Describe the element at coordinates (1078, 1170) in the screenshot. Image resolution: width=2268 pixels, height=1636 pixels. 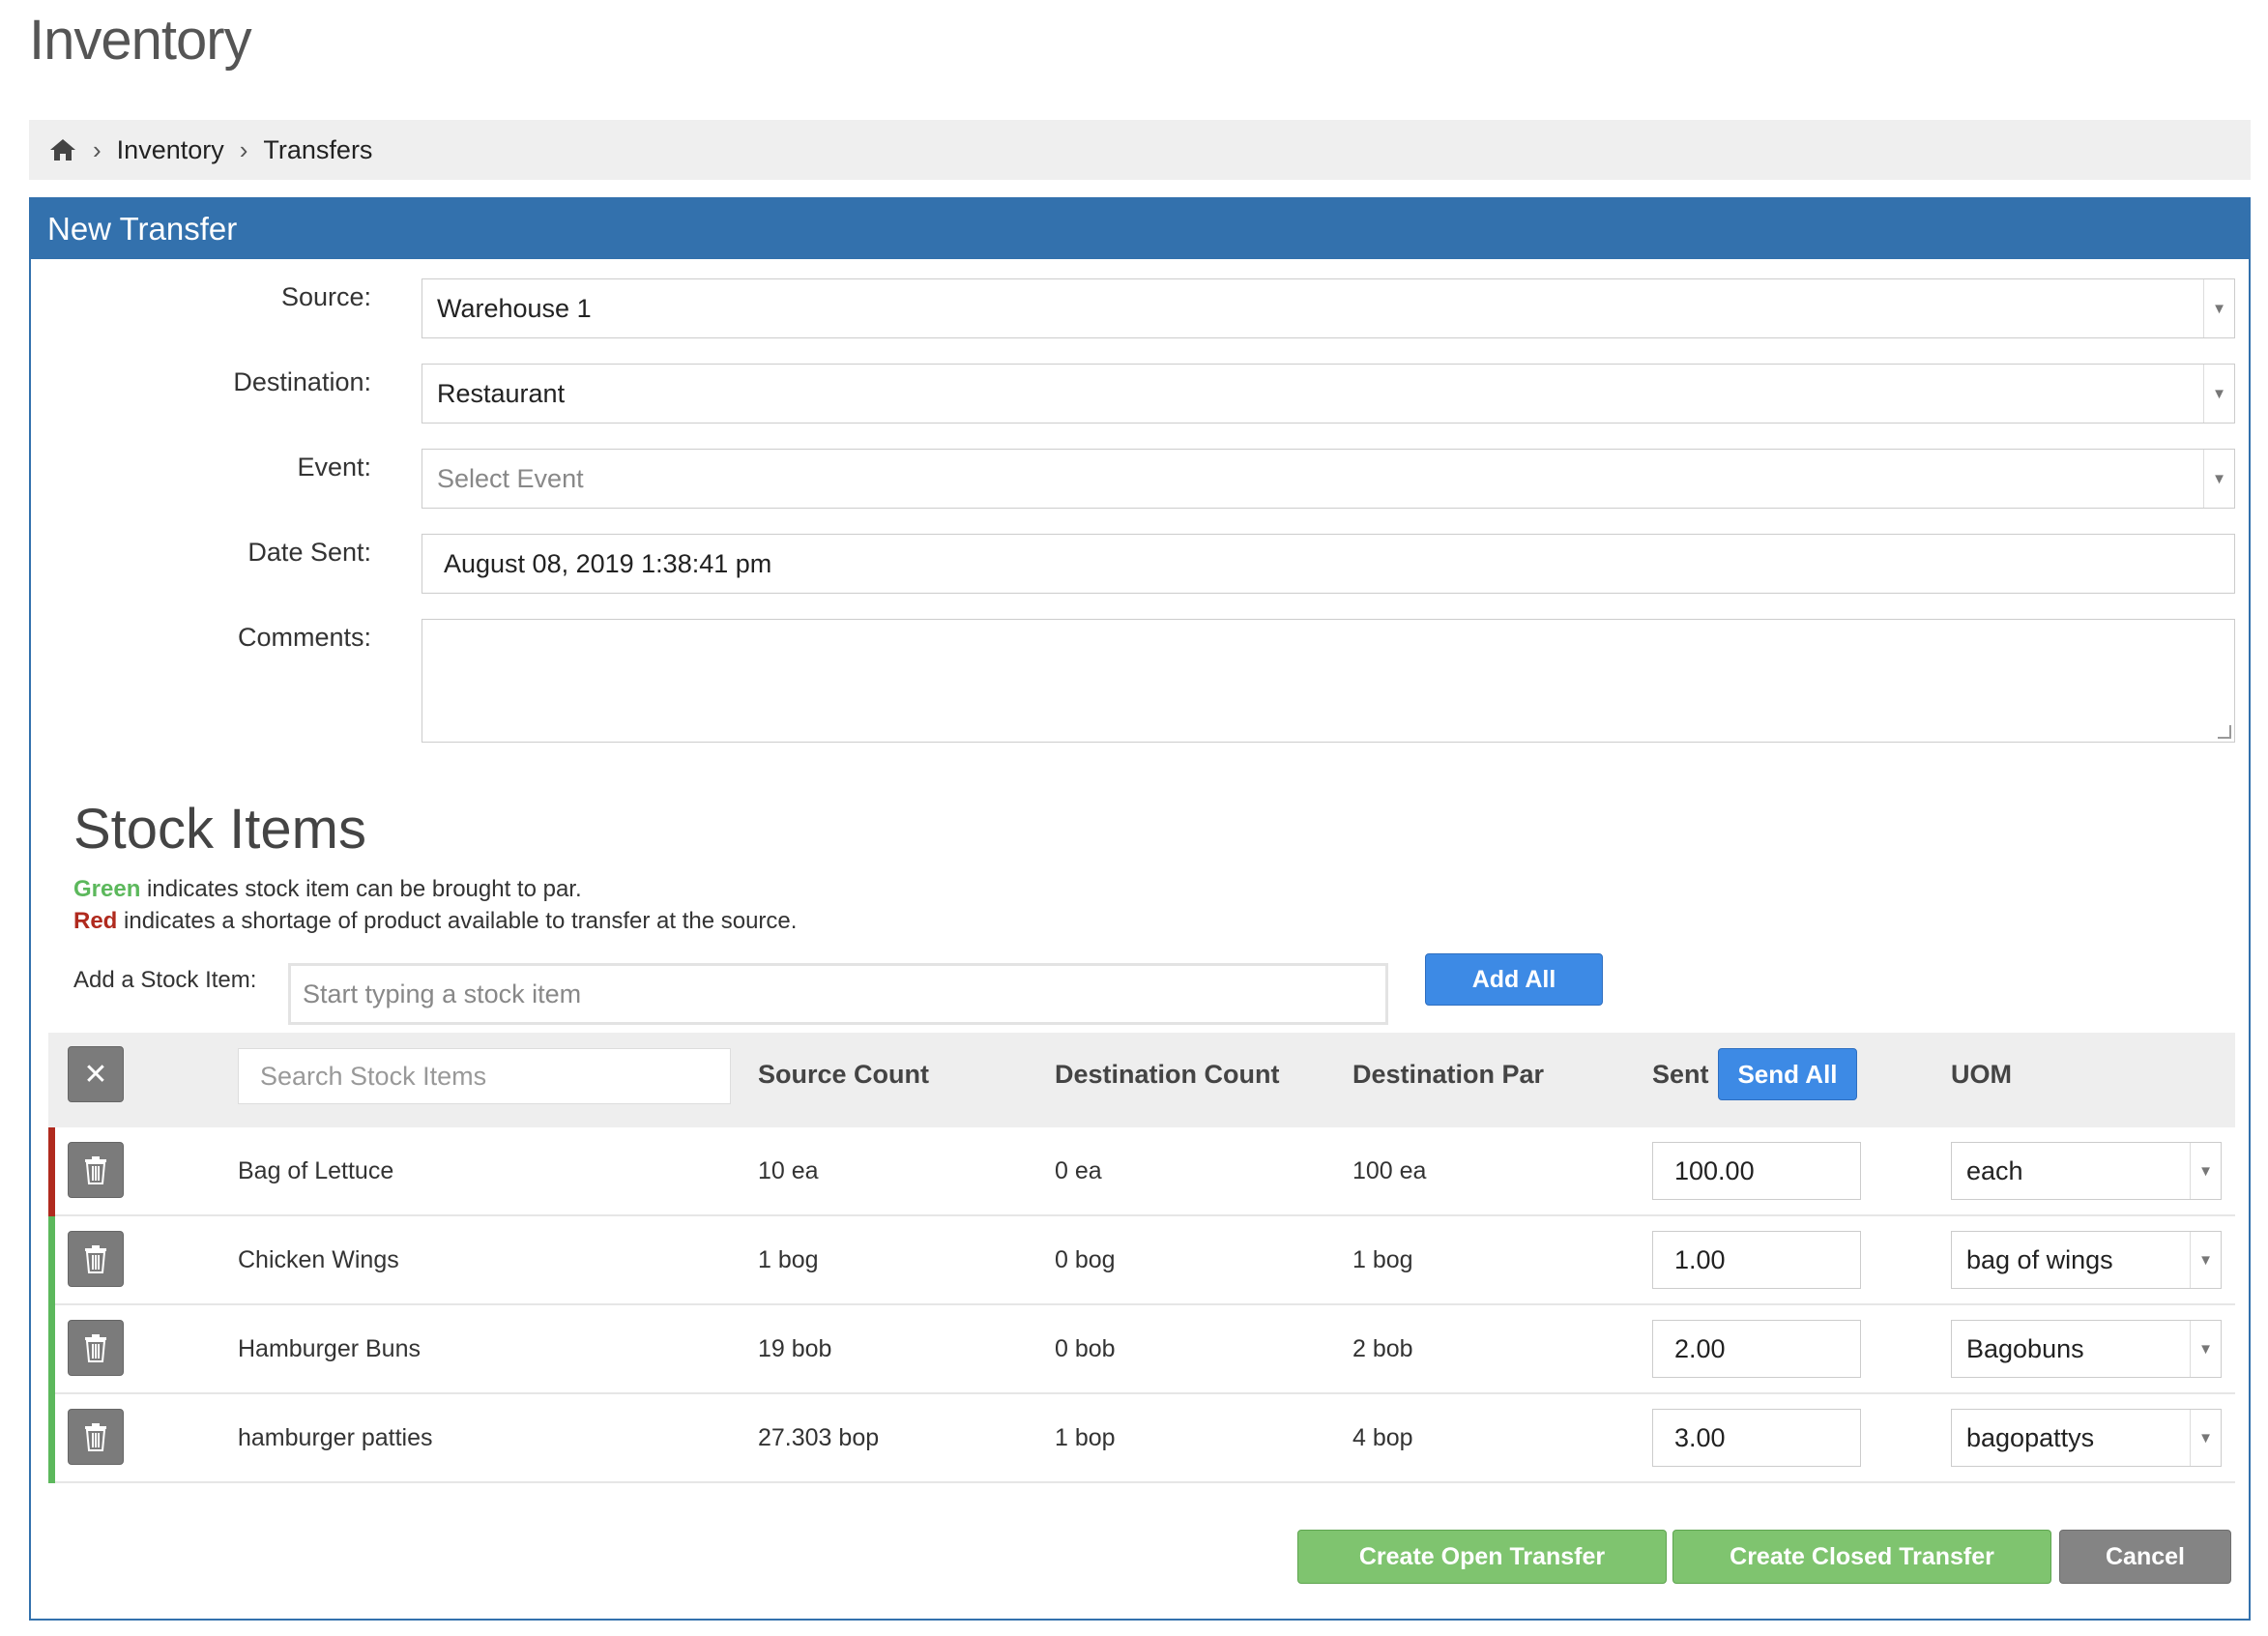
I see `destination-count: 0 ea` at that location.